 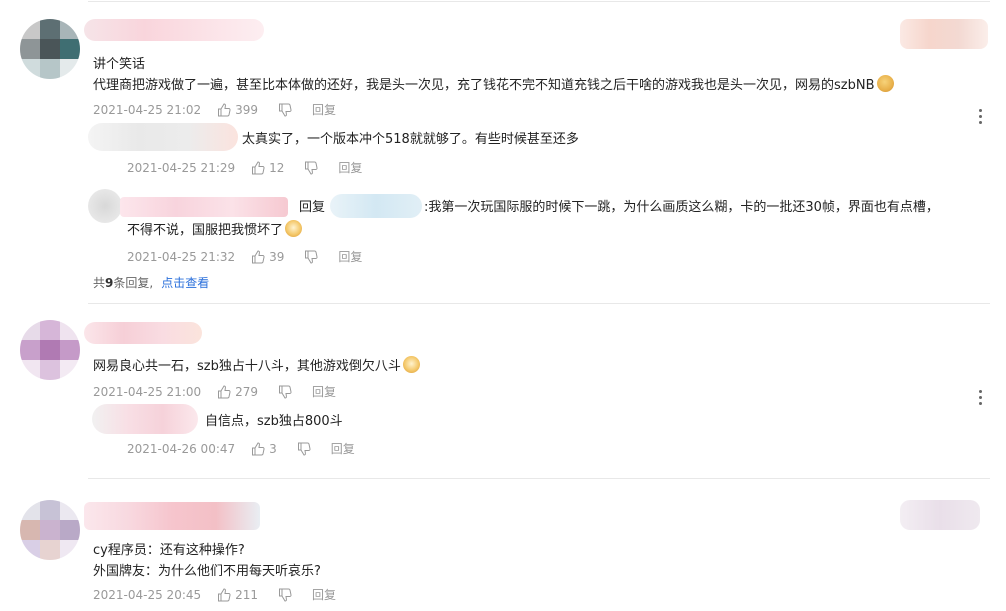 I want to click on view-replies-link: 点击查看, so click(x=185, y=283).